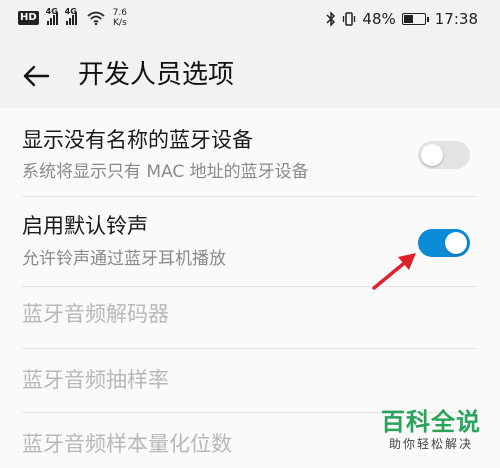 The image size is (500, 468). I want to click on watermark-sub-text: 助你轻松解决, so click(430, 444).